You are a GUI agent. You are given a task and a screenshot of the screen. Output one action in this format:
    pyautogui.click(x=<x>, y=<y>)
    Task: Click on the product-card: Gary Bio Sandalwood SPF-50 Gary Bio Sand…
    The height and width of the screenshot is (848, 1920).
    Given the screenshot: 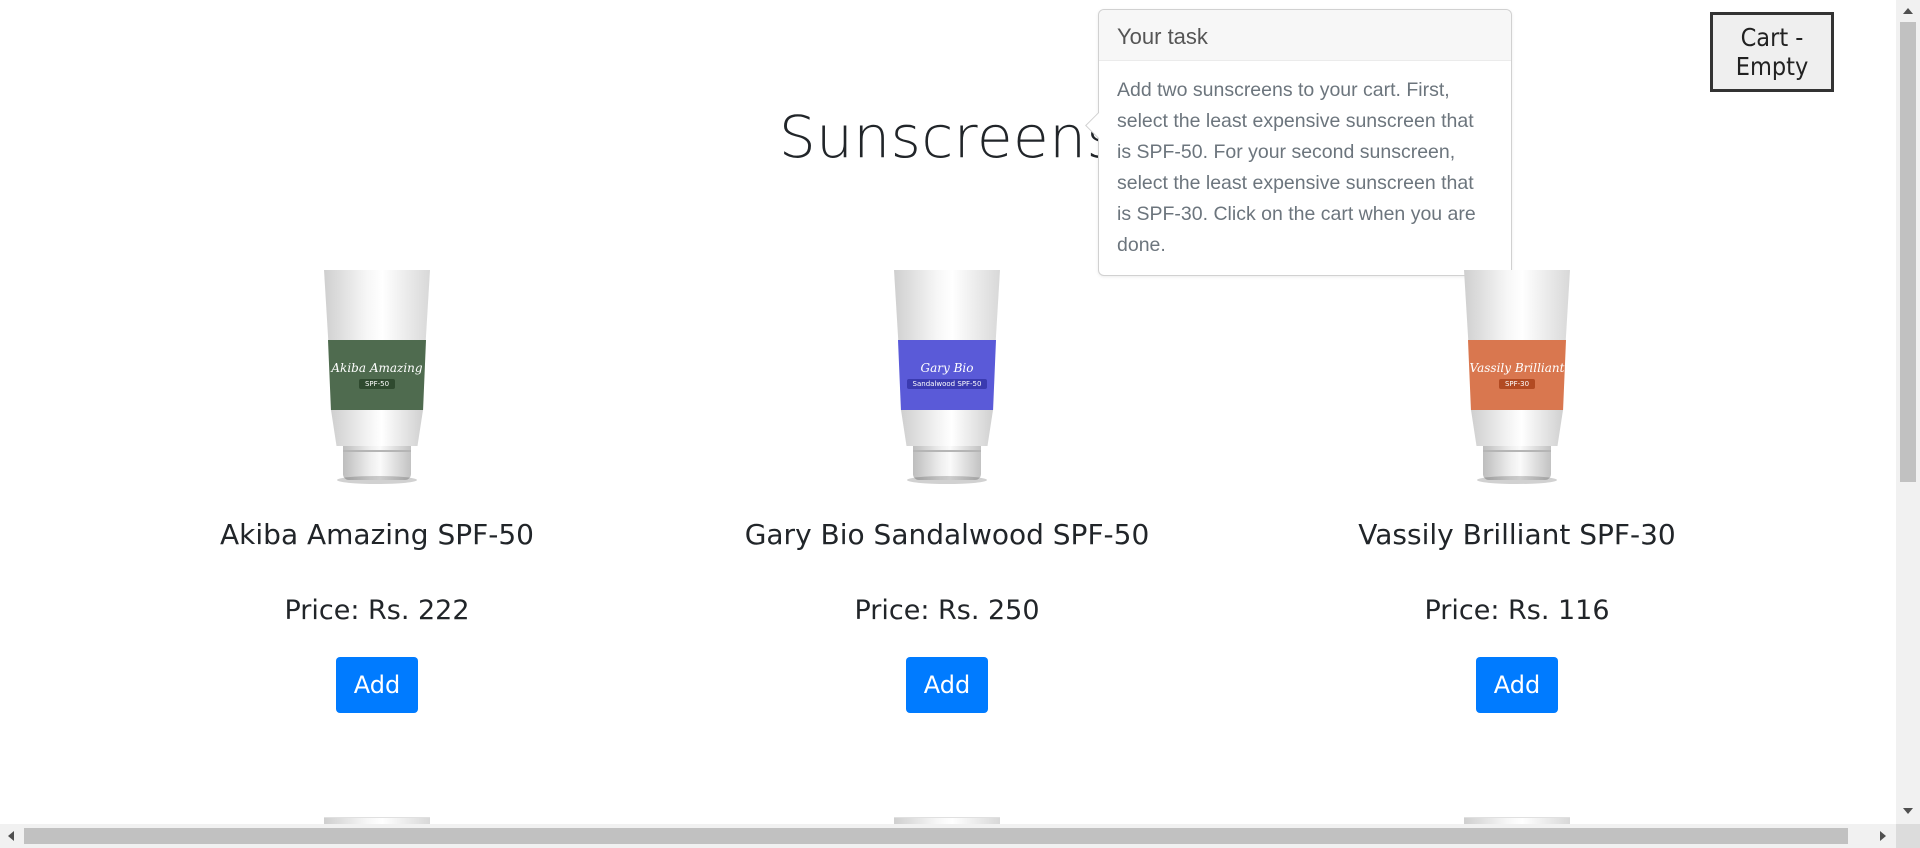 What is the action you would take?
    pyautogui.click(x=947, y=491)
    